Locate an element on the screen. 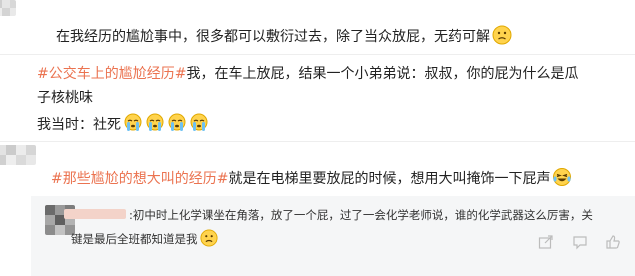  hashtag-link: #公交车上的尴尬经历# is located at coordinates (111, 74).